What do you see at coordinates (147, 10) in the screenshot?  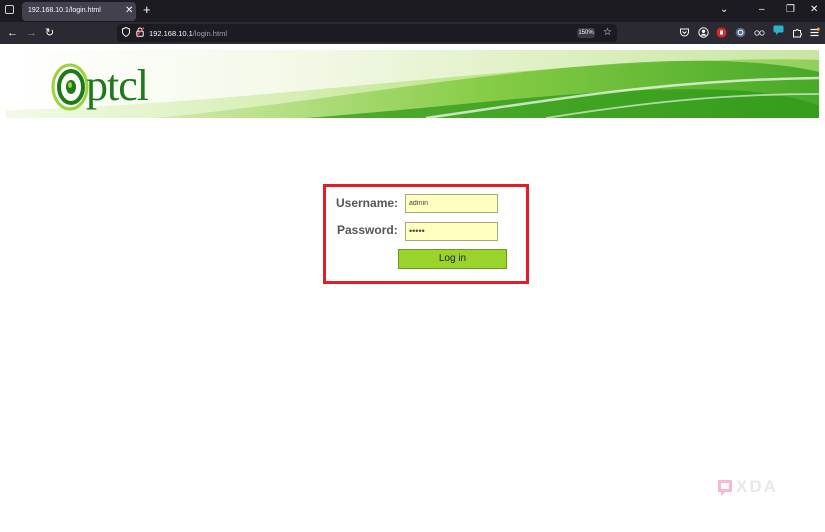 I see `new-tab-icon: +` at bounding box center [147, 10].